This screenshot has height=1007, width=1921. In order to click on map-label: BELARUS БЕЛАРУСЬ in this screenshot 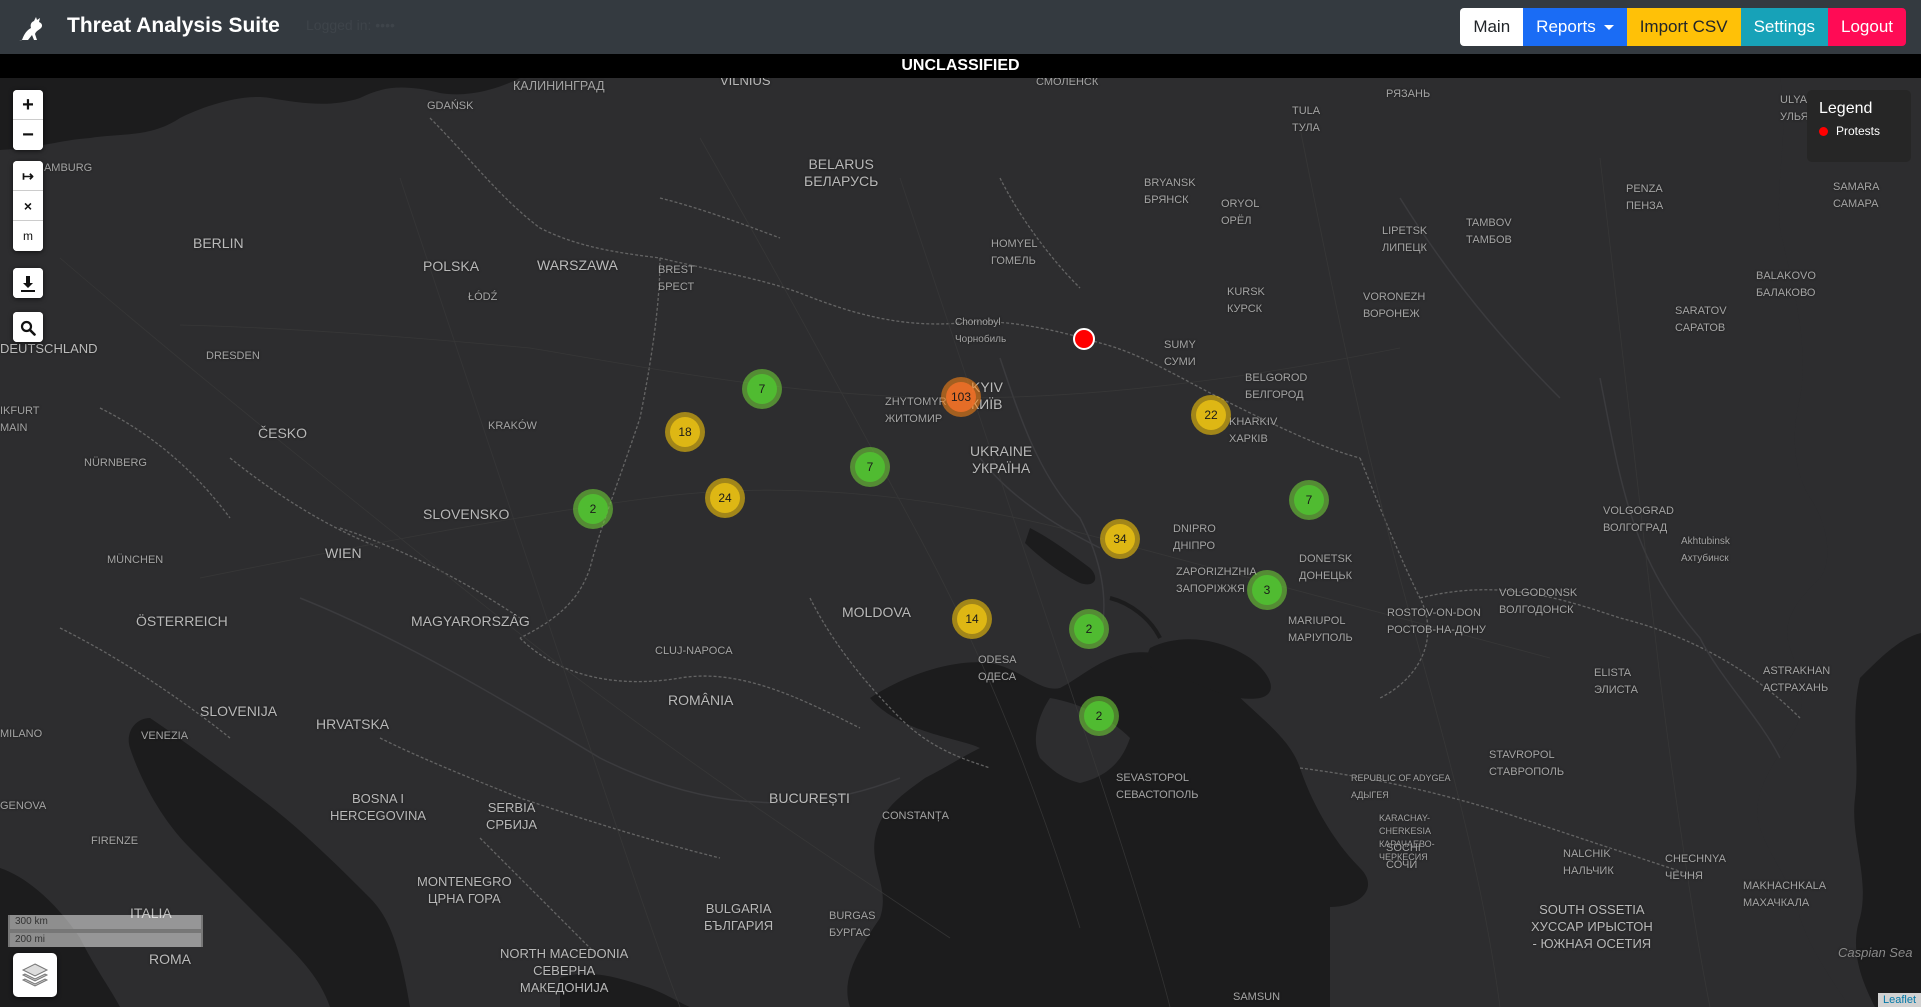, I will do `click(841, 172)`.